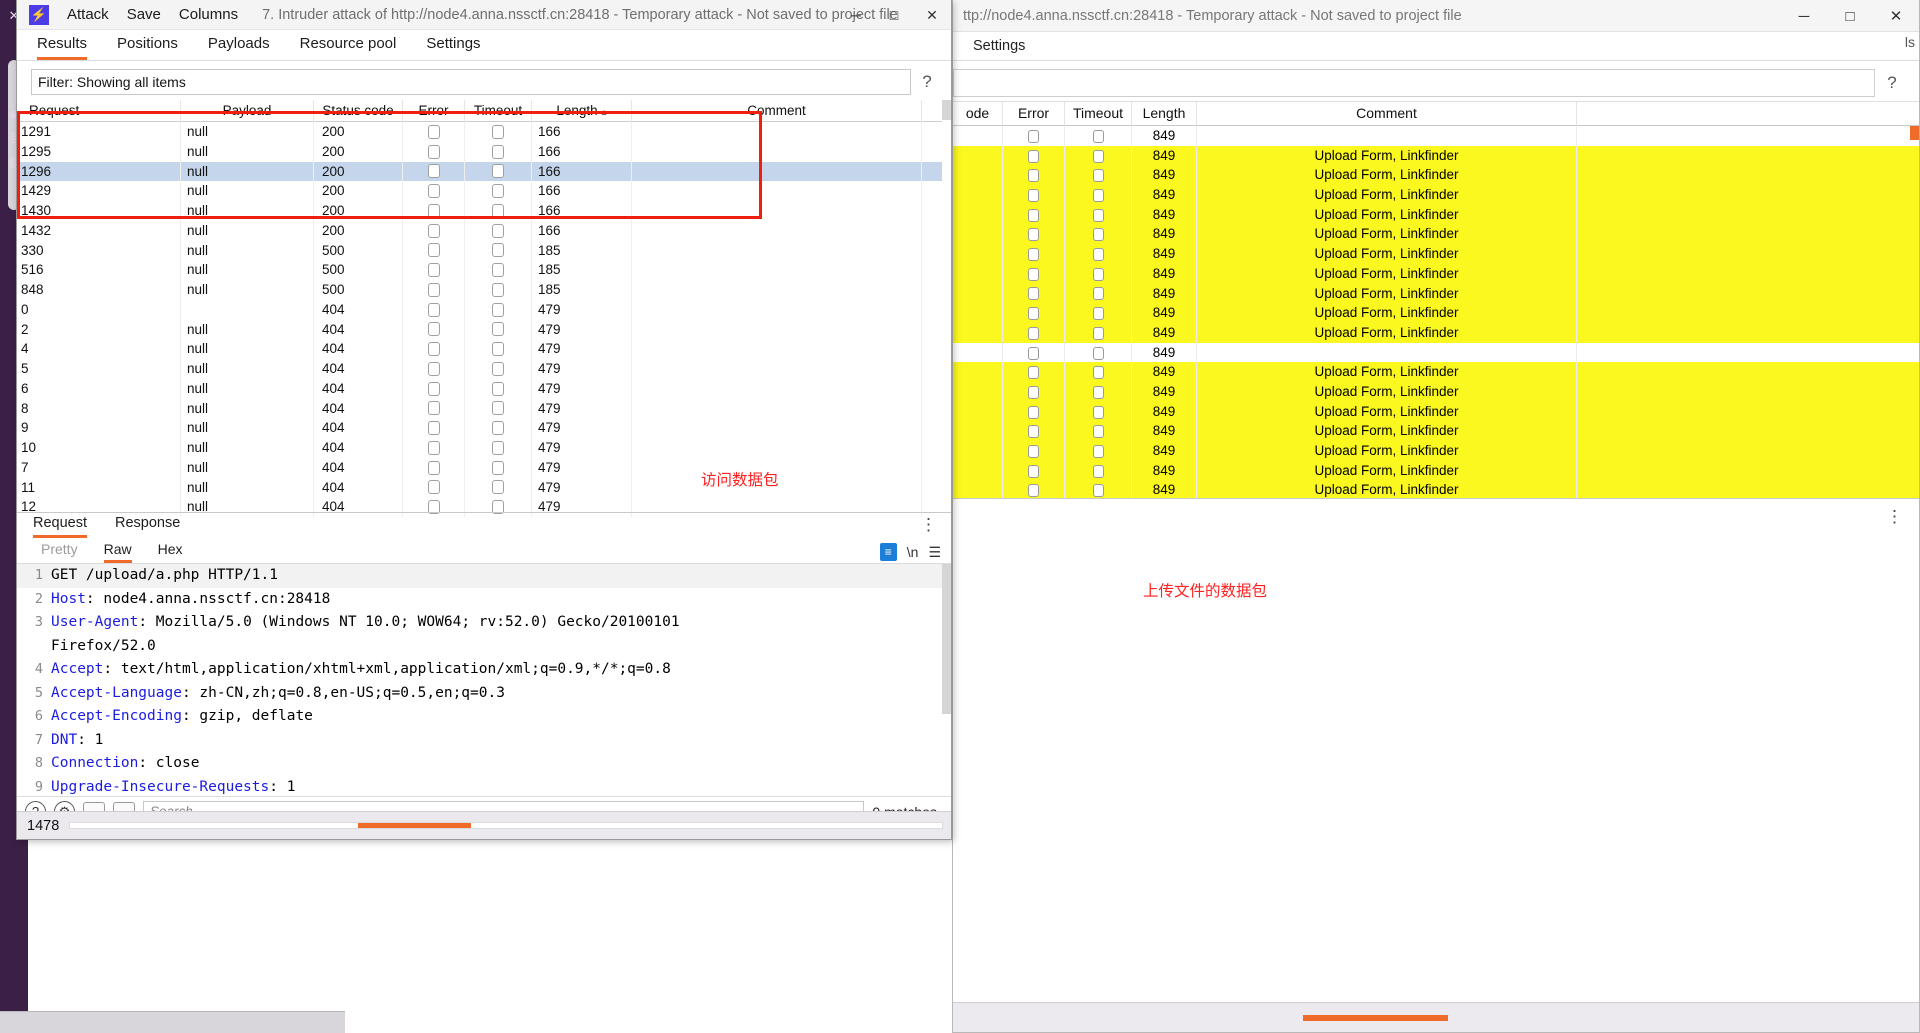  Describe the element at coordinates (1034, 113) in the screenshot. I see `back-col-error: Error` at that location.